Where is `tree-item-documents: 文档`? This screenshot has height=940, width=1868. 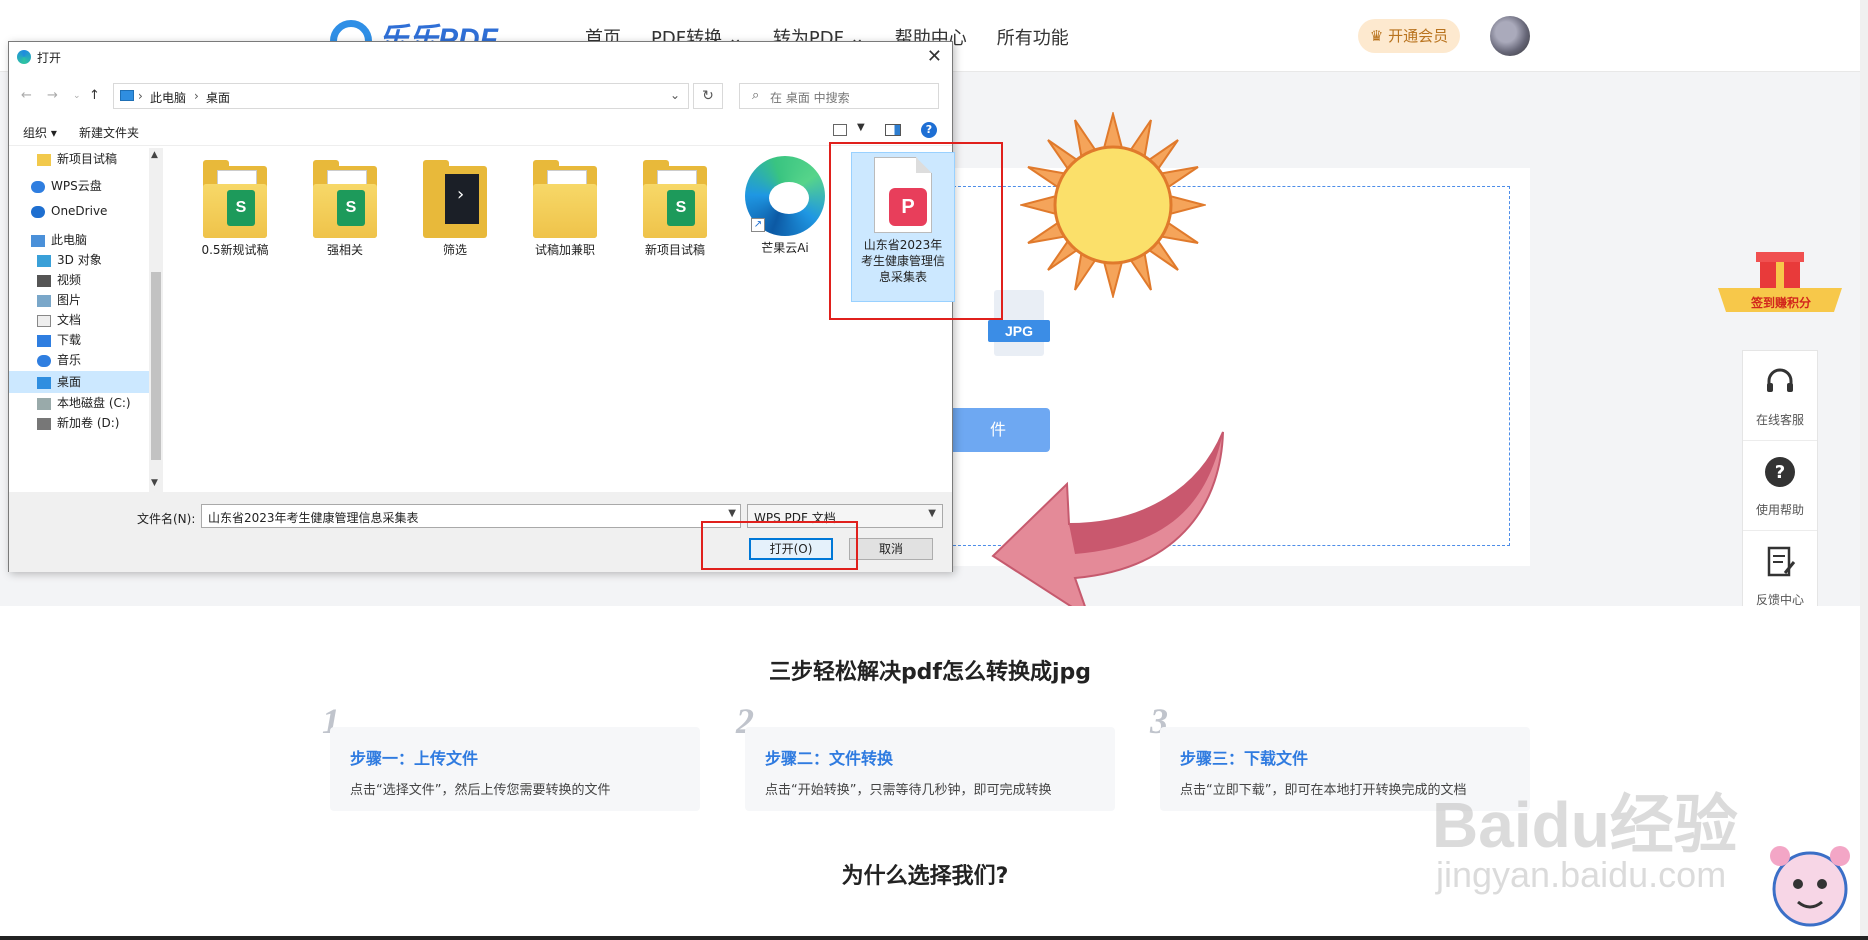 tree-item-documents: 文档 is located at coordinates (93, 322).